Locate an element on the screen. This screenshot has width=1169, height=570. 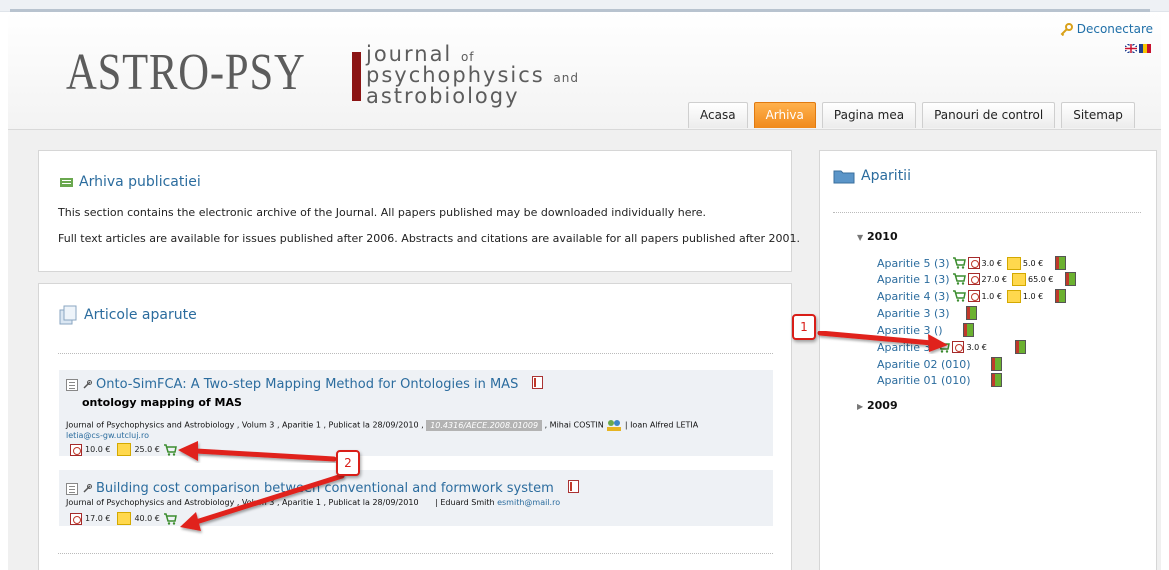
price-row: 10.0 € 25.0 € is located at coordinates (123, 449).